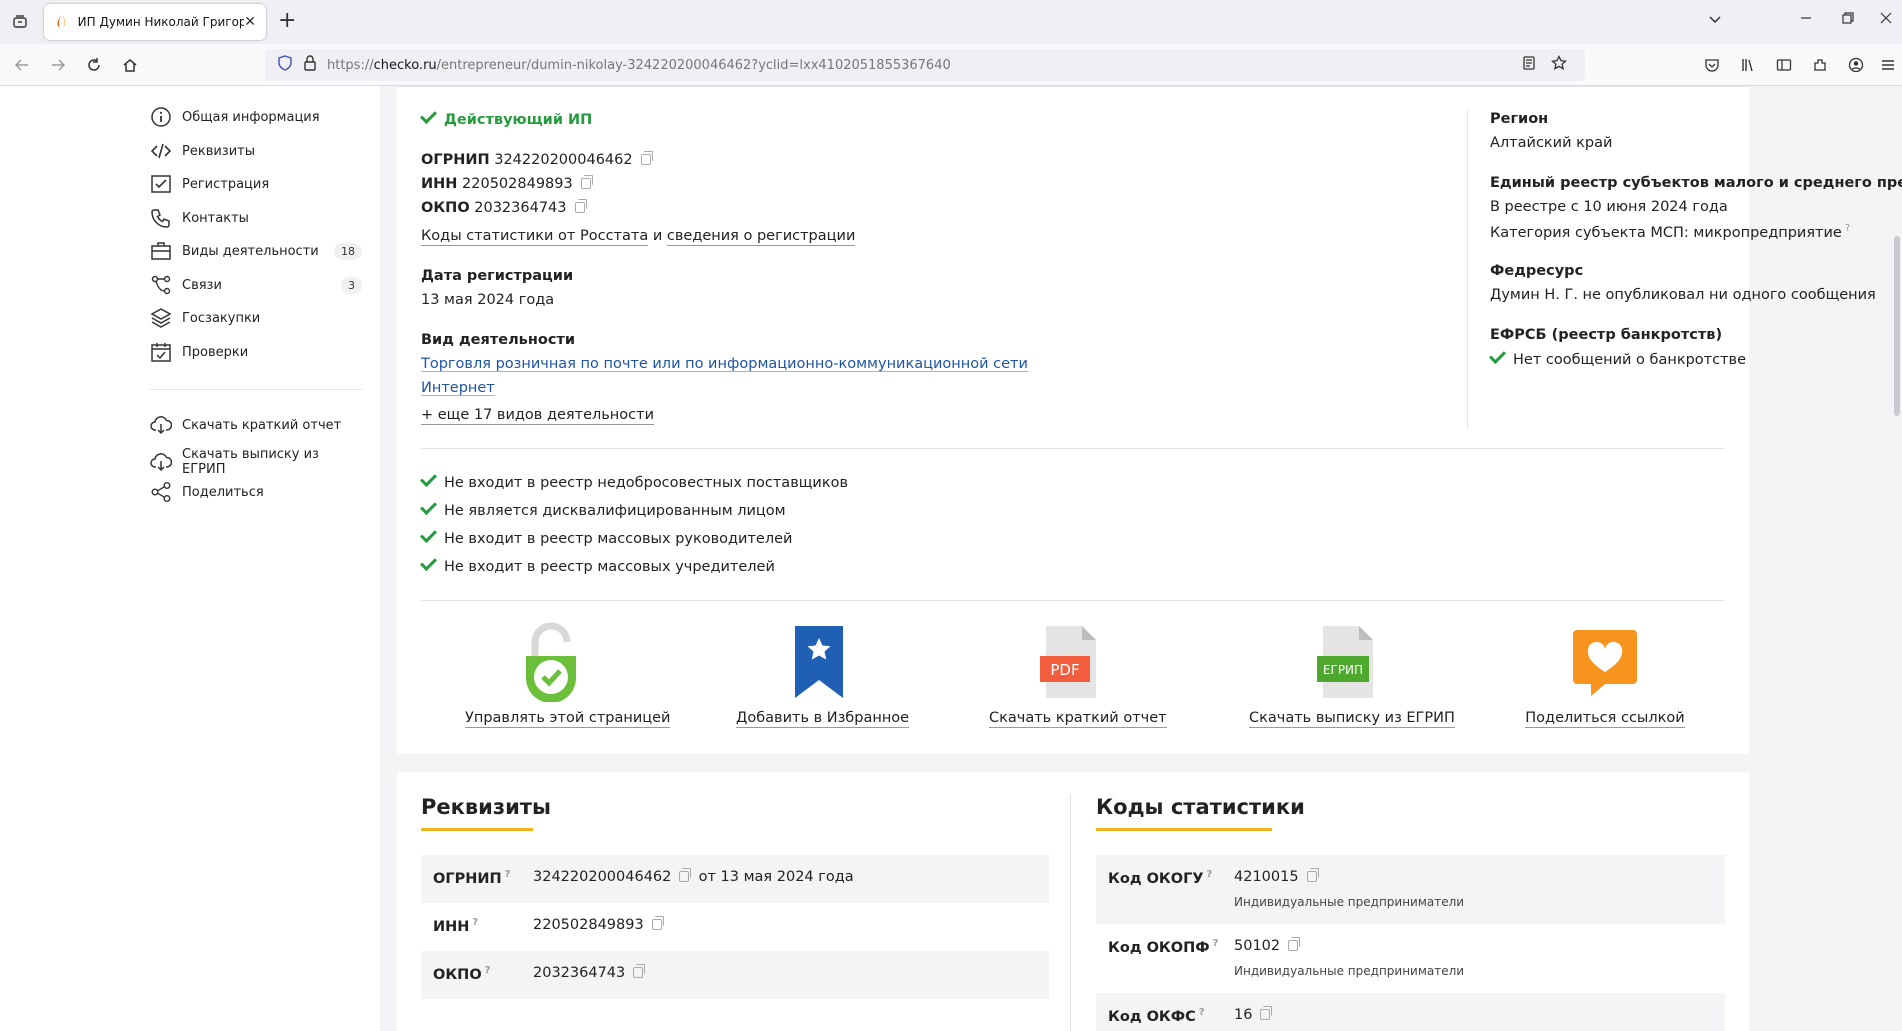 The width and height of the screenshot is (1902, 1031). Describe the element at coordinates (310, 65) in the screenshot. I see `lock-icon` at that location.